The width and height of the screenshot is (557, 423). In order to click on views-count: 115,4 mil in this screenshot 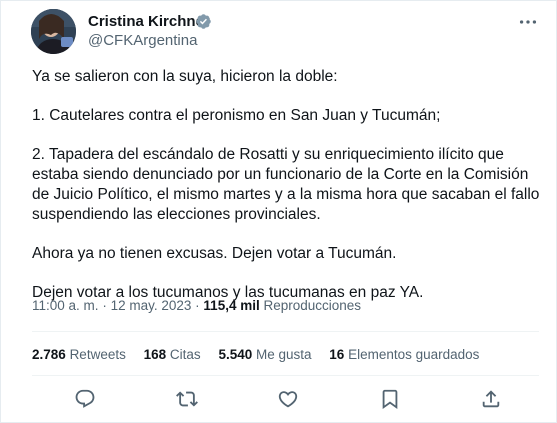, I will do `click(231, 305)`.